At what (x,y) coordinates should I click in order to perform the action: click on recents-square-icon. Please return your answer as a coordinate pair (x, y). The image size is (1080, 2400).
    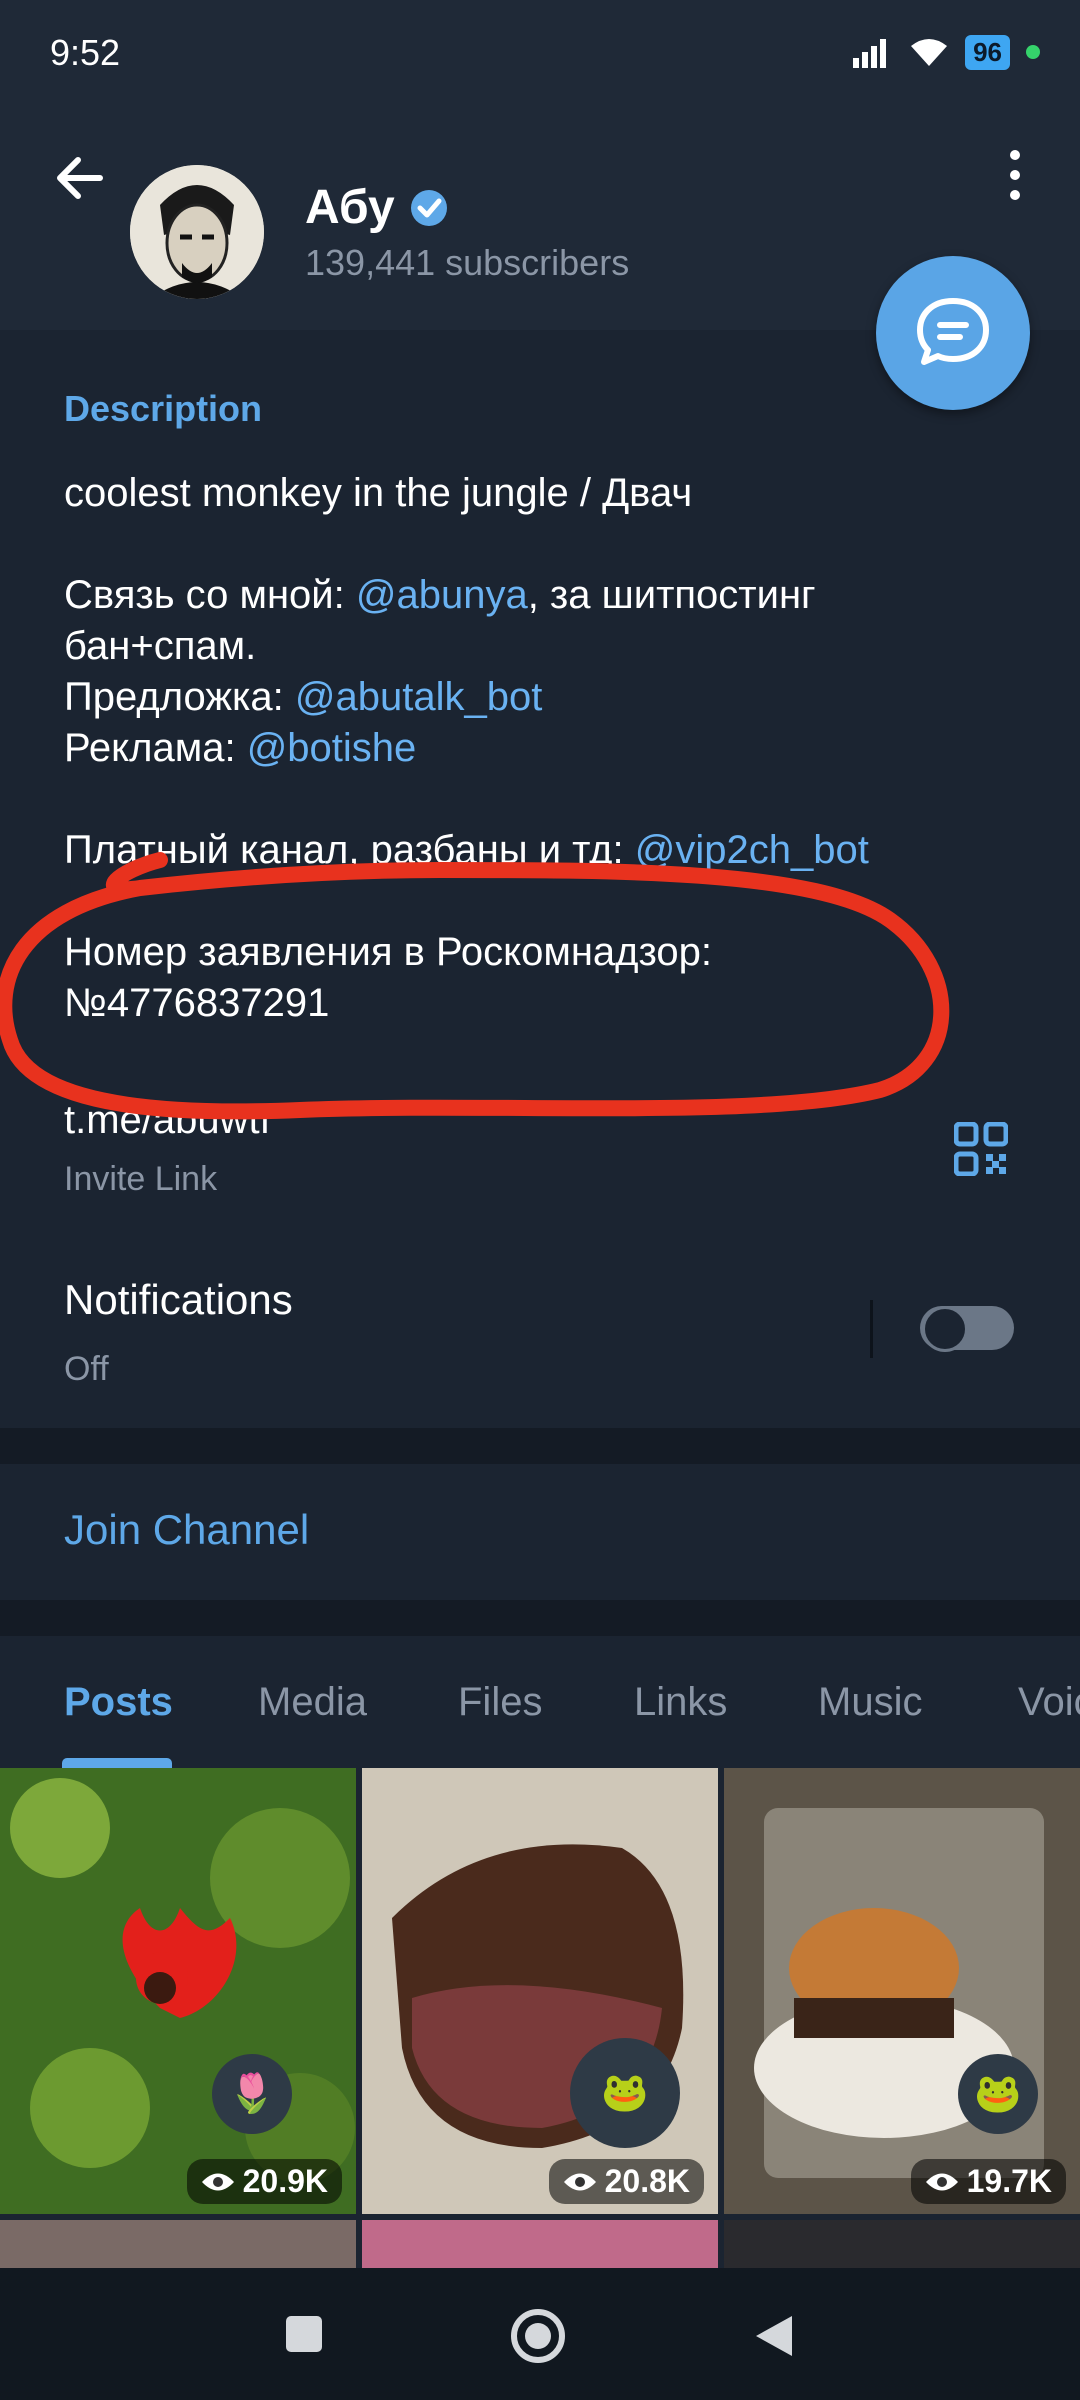
    Looking at the image, I should click on (304, 2334).